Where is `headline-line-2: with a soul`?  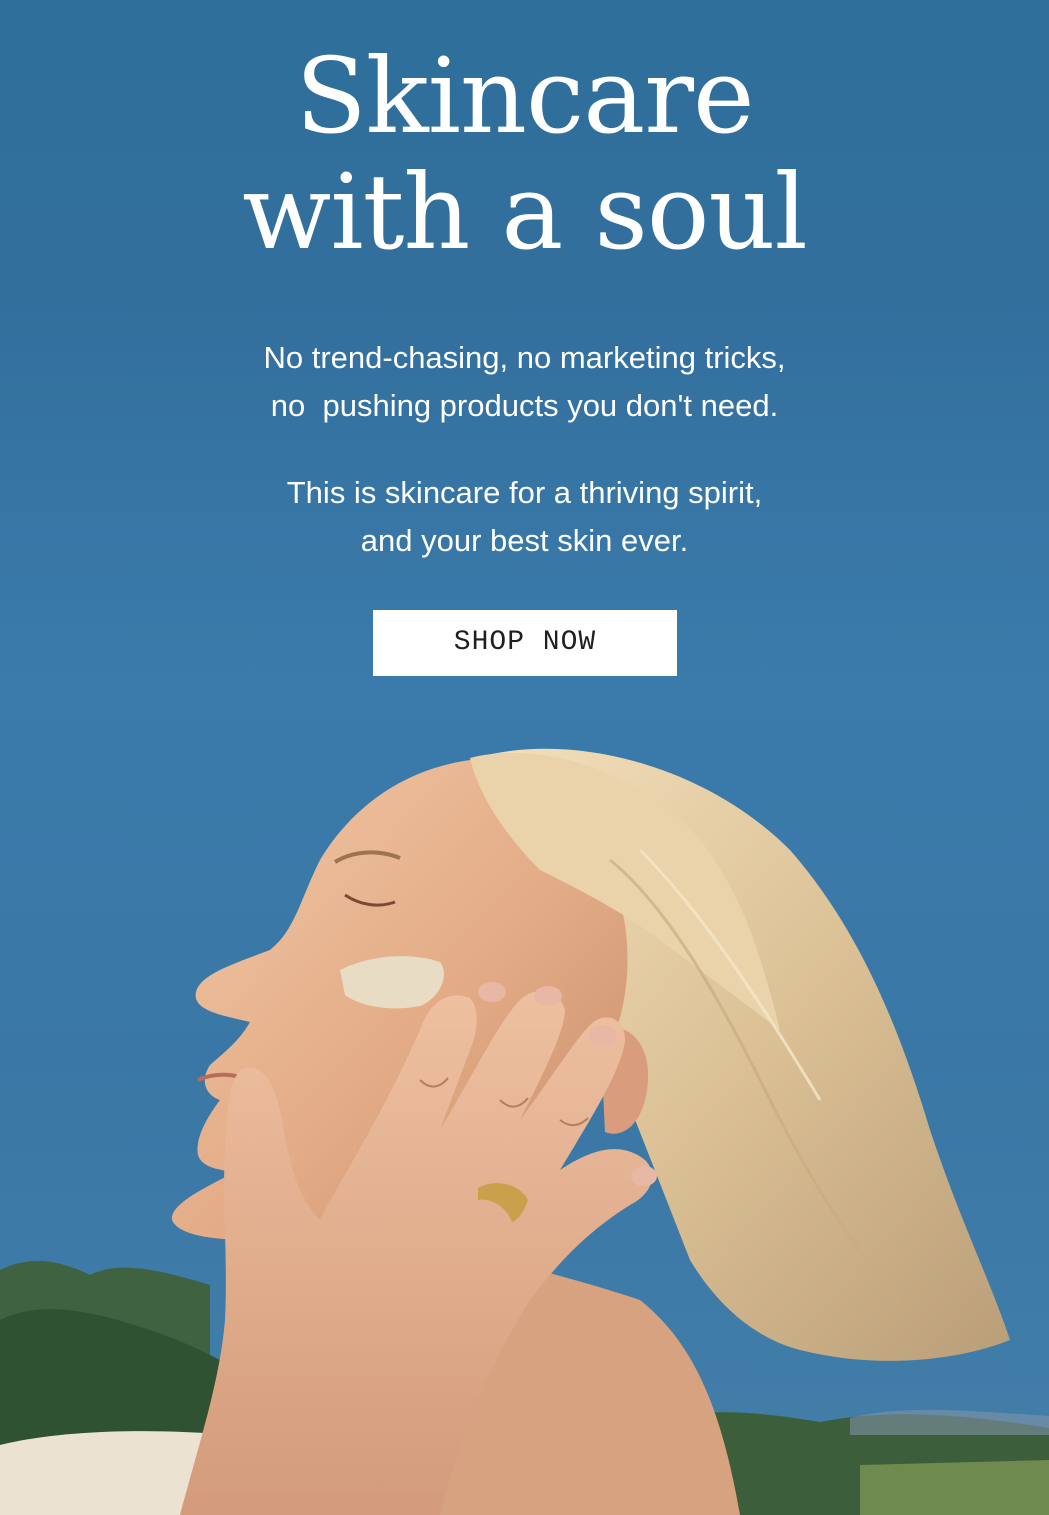
headline-line-2: with a soul is located at coordinates (524, 212).